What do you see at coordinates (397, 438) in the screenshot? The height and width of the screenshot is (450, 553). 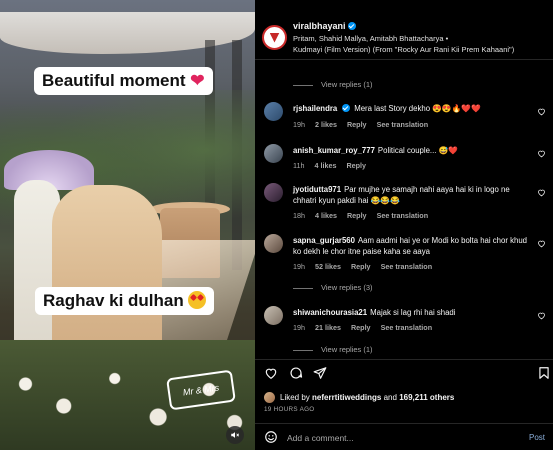 I see `add-comment-input` at bounding box center [397, 438].